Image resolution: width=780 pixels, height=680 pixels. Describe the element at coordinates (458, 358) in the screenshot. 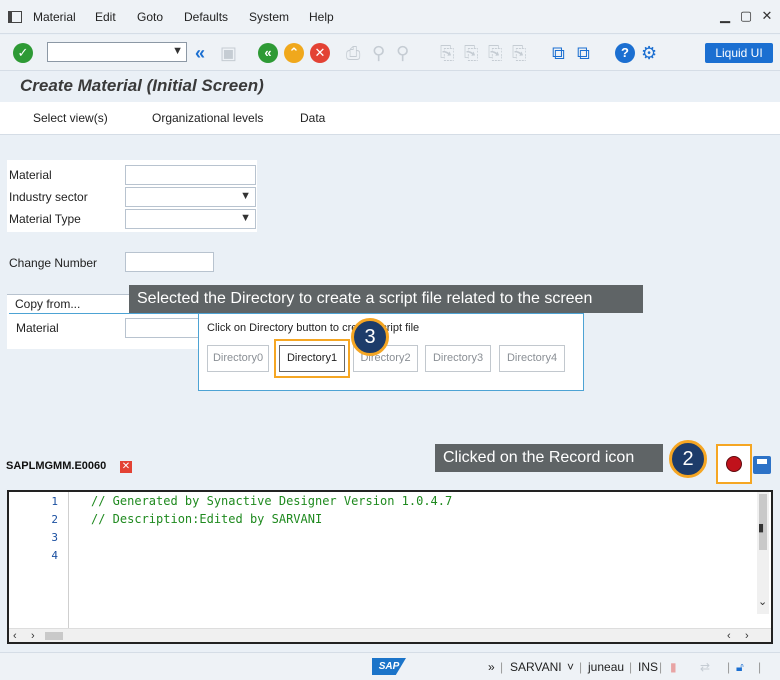

I see `directory3-button: Directory3` at that location.